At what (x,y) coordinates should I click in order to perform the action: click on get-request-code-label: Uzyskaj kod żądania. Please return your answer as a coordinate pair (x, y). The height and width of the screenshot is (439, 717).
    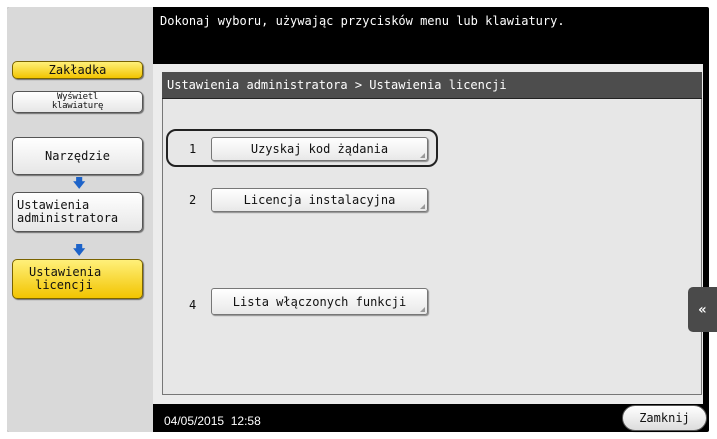
    Looking at the image, I should click on (319, 149).